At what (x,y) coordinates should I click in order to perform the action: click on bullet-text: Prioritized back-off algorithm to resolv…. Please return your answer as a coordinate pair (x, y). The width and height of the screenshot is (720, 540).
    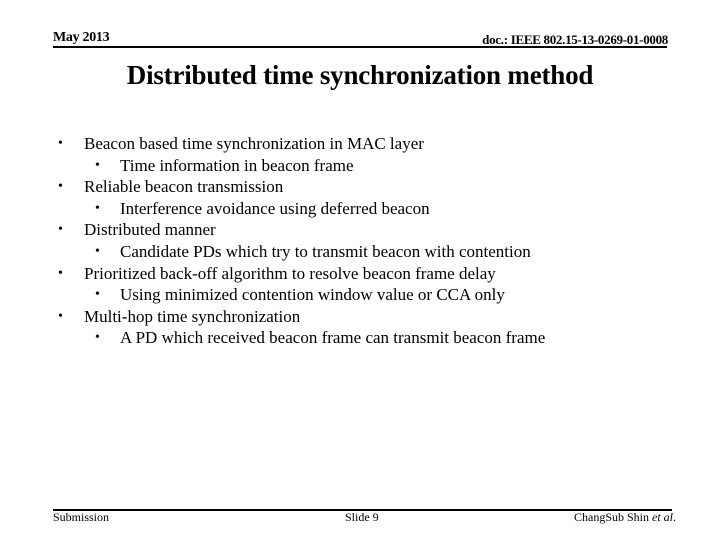
    Looking at the image, I should click on (290, 273).